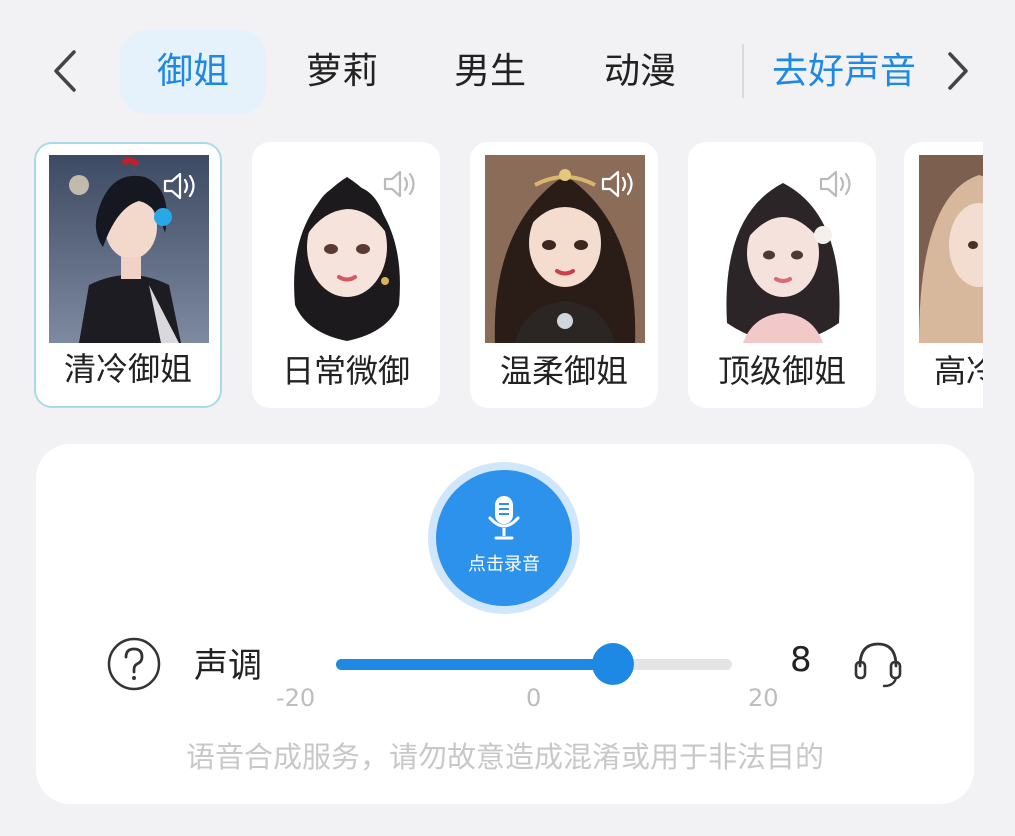 This screenshot has width=1015, height=836. What do you see at coordinates (613, 664) in the screenshot?
I see `slider-thumb` at bounding box center [613, 664].